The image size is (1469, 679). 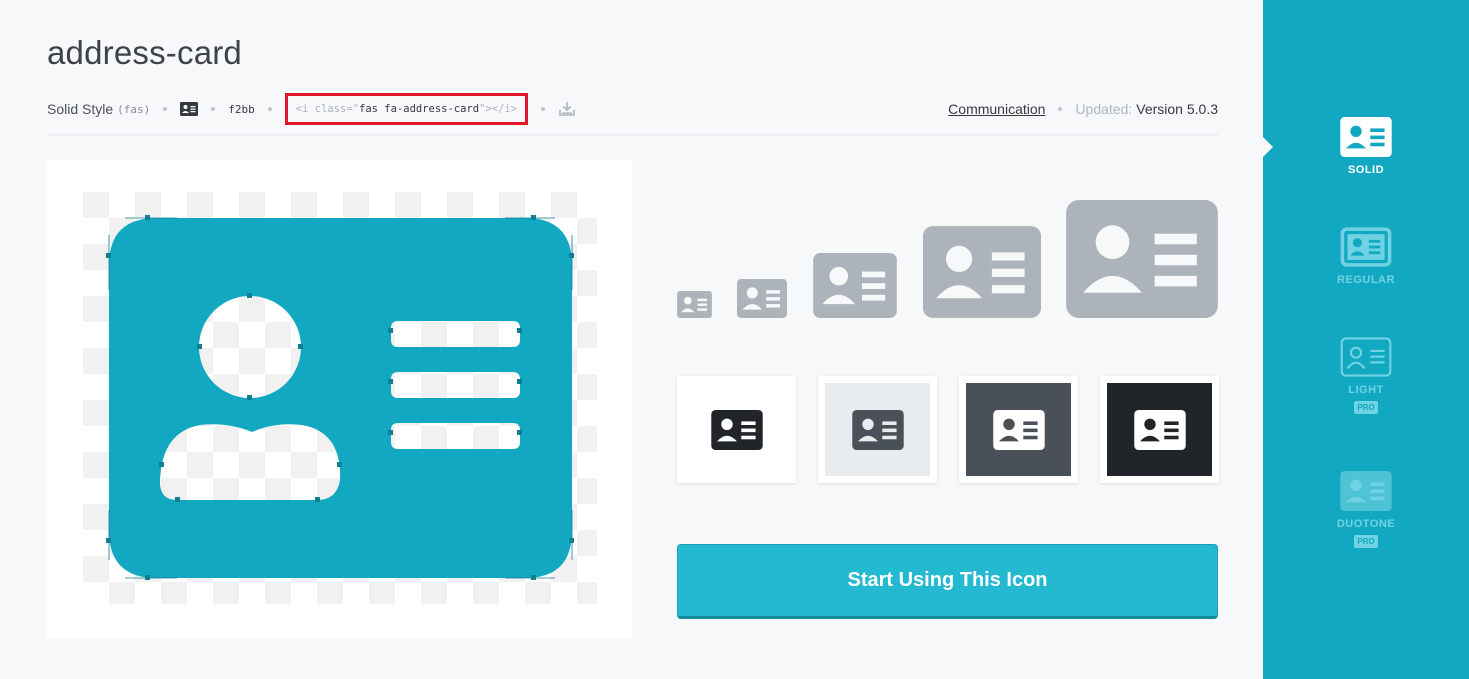 I want to click on style-option-solid: SOLID, so click(x=1366, y=146).